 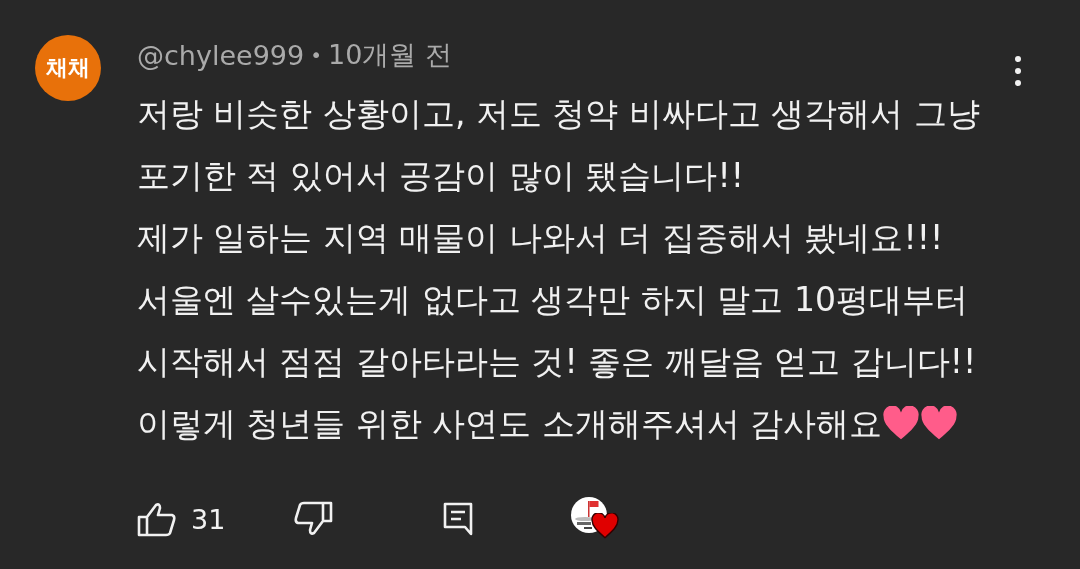 I want to click on comment-time: 10개월 전, so click(x=390, y=55).